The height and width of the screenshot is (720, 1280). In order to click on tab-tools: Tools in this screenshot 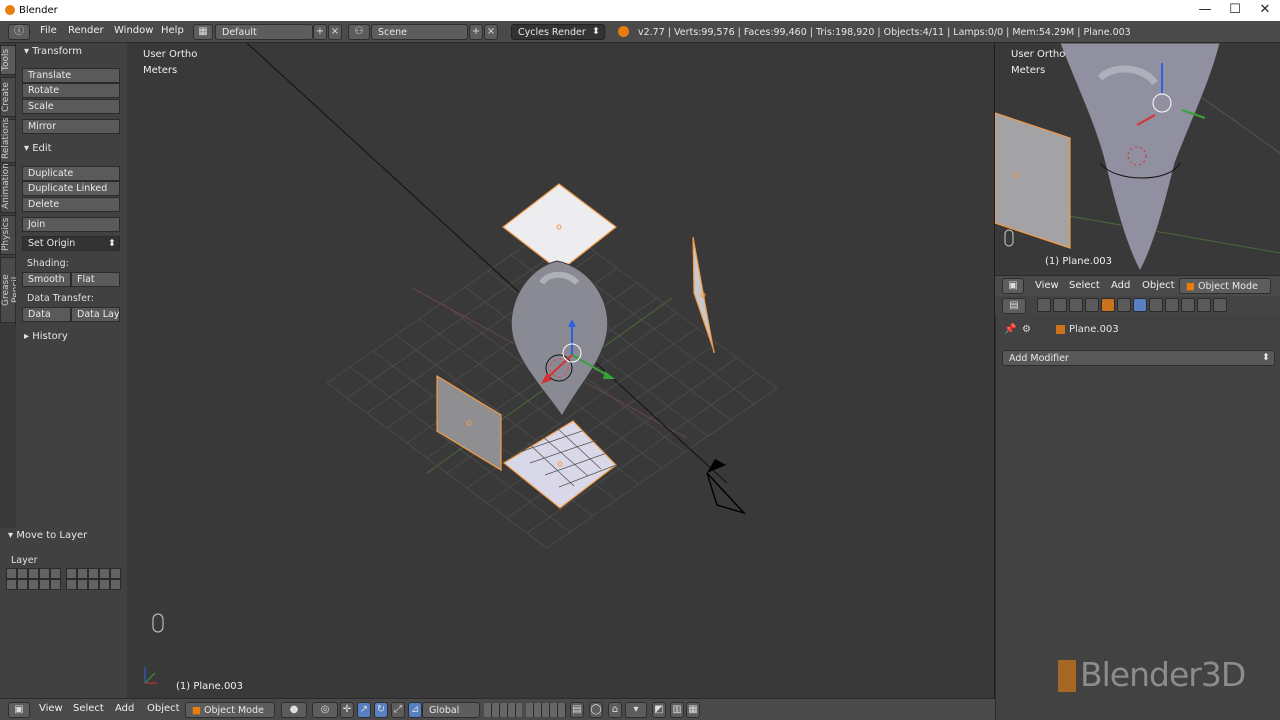, I will do `click(8, 60)`.